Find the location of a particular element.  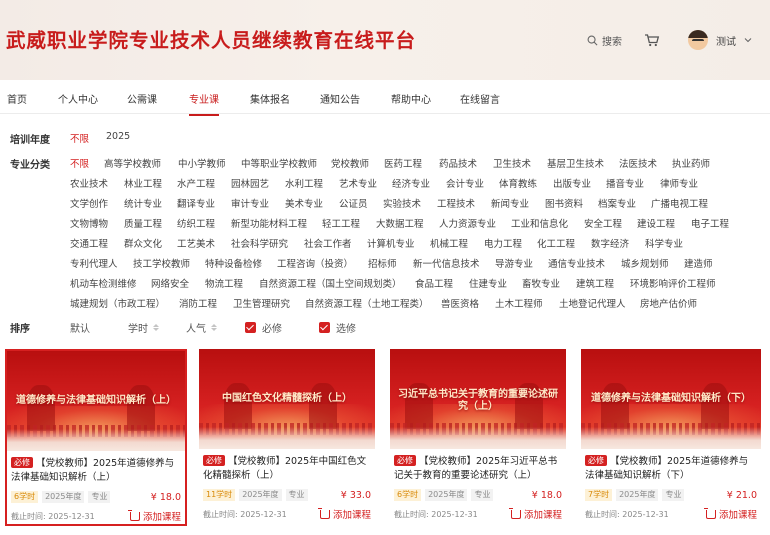

category-option: 党校教师 is located at coordinates (350, 163).